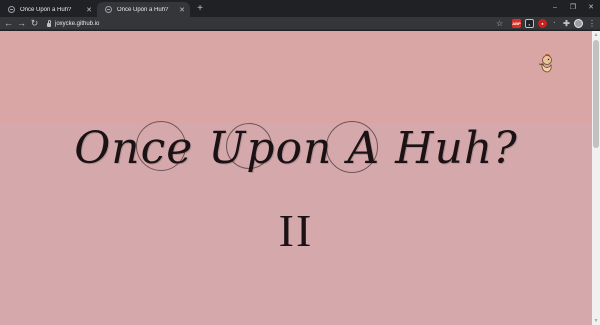 The image size is (600, 325). Describe the element at coordinates (34, 23) in the screenshot. I see `reload-button: ↻` at that location.